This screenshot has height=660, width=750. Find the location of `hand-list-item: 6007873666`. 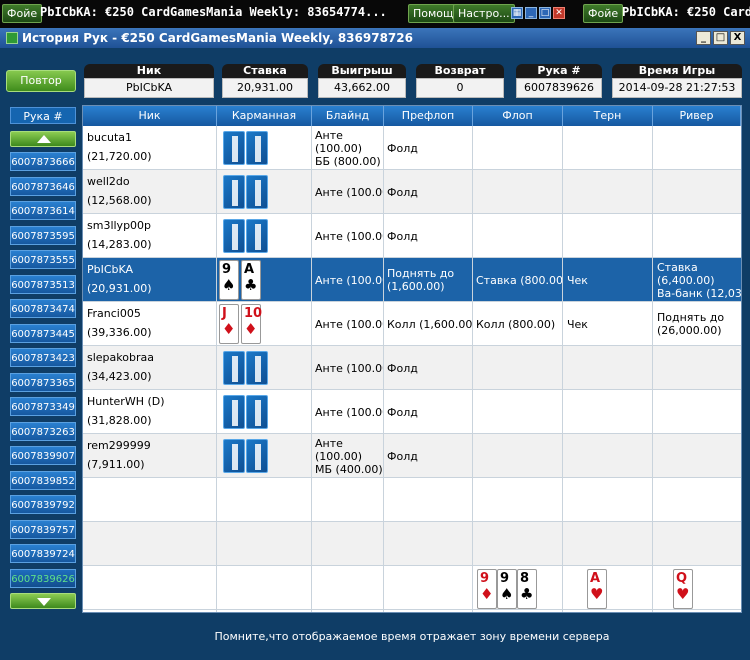

hand-list-item: 6007873666 is located at coordinates (43, 161).